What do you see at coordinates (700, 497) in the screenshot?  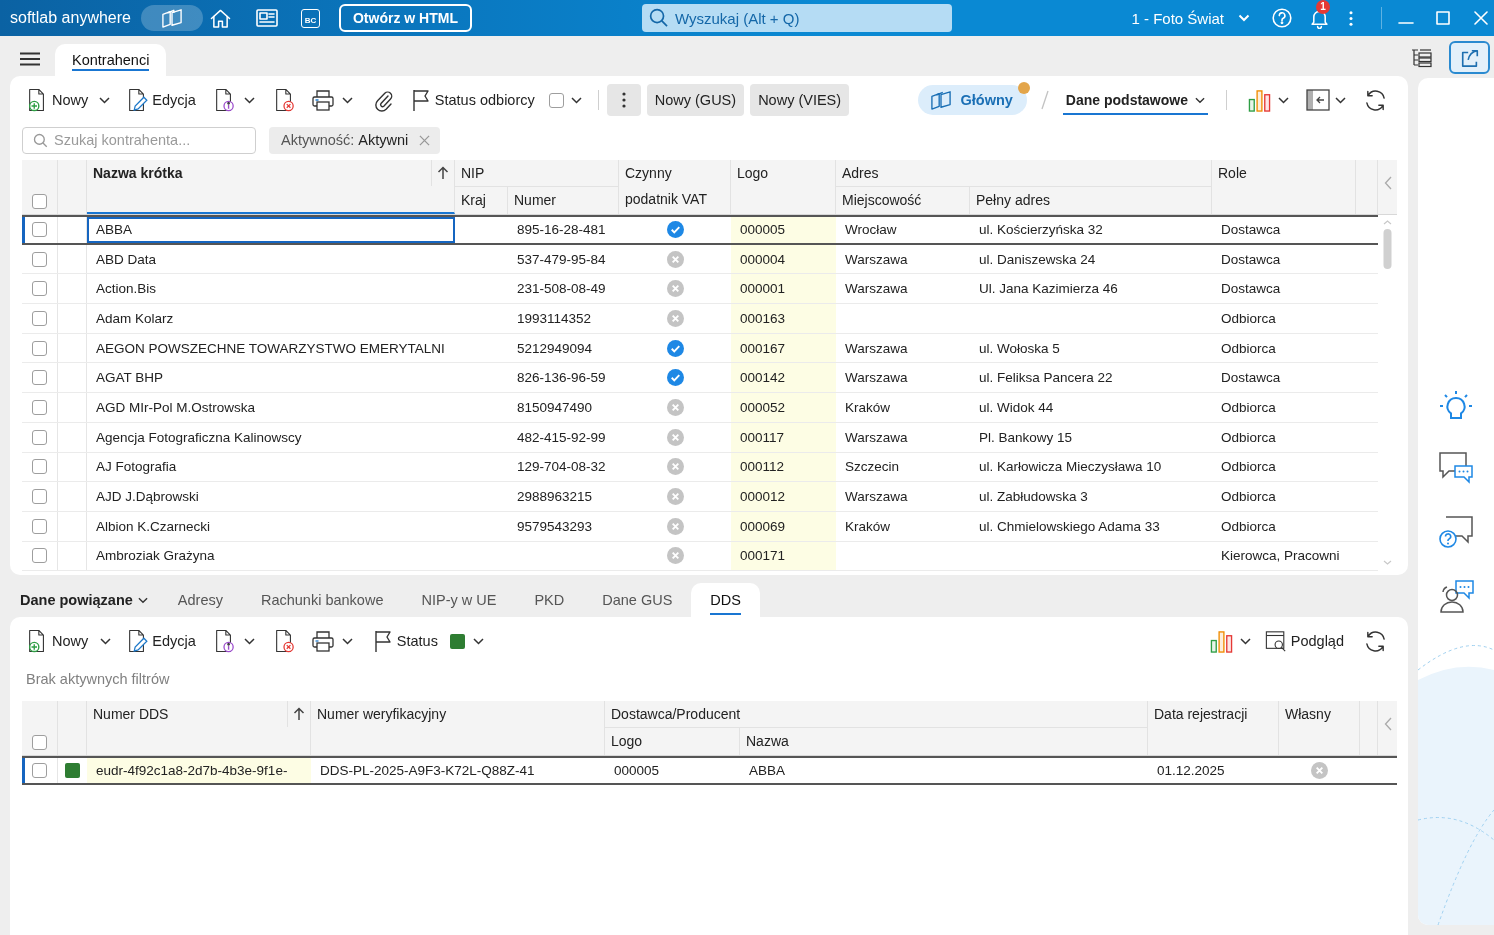 I see `table-row: AJD J.Dąbrowski 2988963215 000012 Warszawa ul. Zabłudowska 3 Odbiorca` at bounding box center [700, 497].